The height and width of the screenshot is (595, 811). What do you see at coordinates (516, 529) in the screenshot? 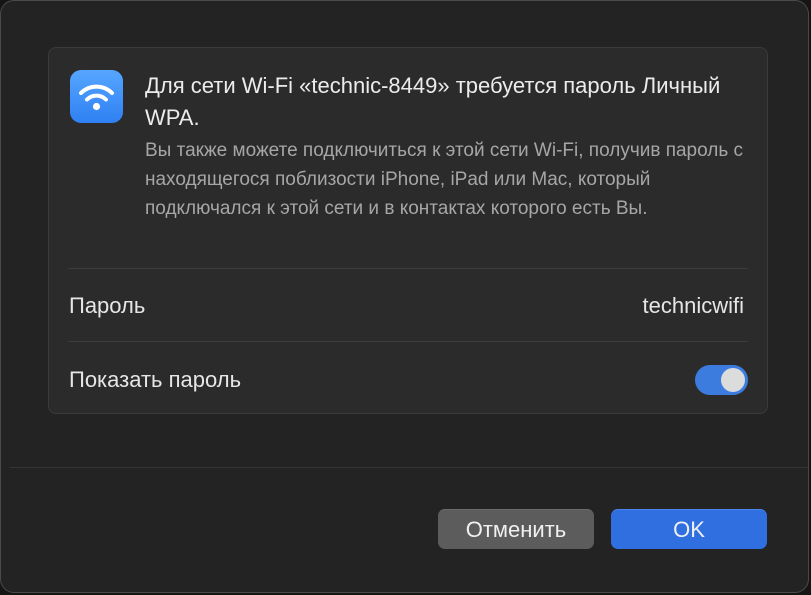
I see `cancel-button: Отменить` at bounding box center [516, 529].